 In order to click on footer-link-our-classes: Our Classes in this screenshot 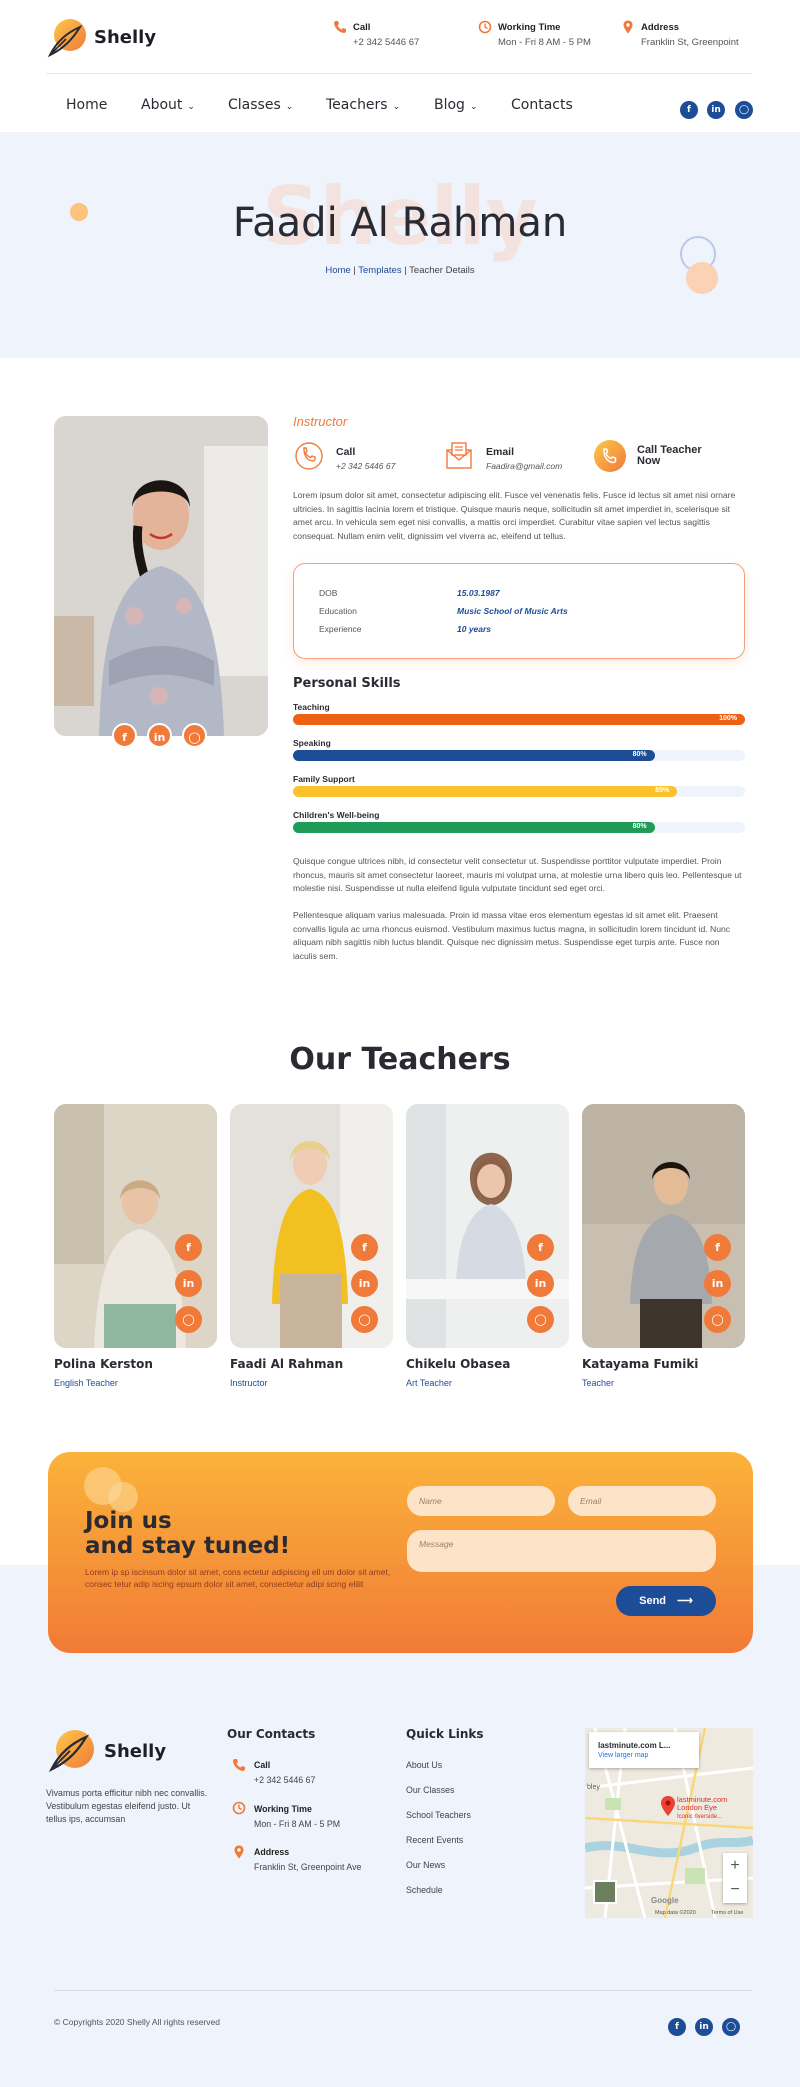, I will do `click(430, 1790)`.